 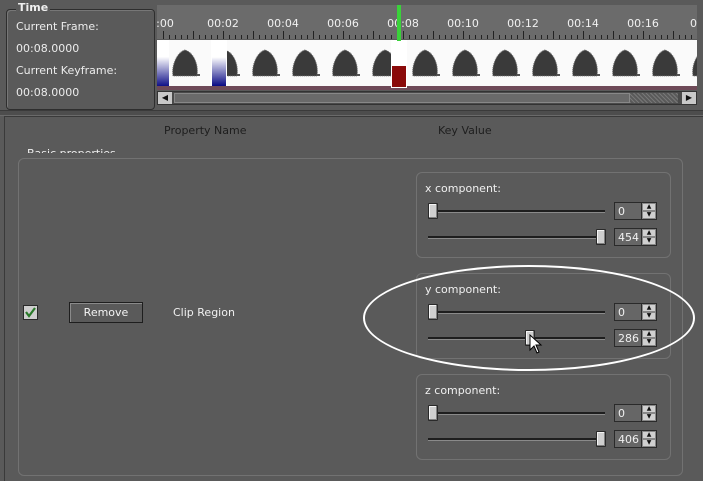 What do you see at coordinates (628, 439) in the screenshot?
I see `z-max-value: 406` at bounding box center [628, 439].